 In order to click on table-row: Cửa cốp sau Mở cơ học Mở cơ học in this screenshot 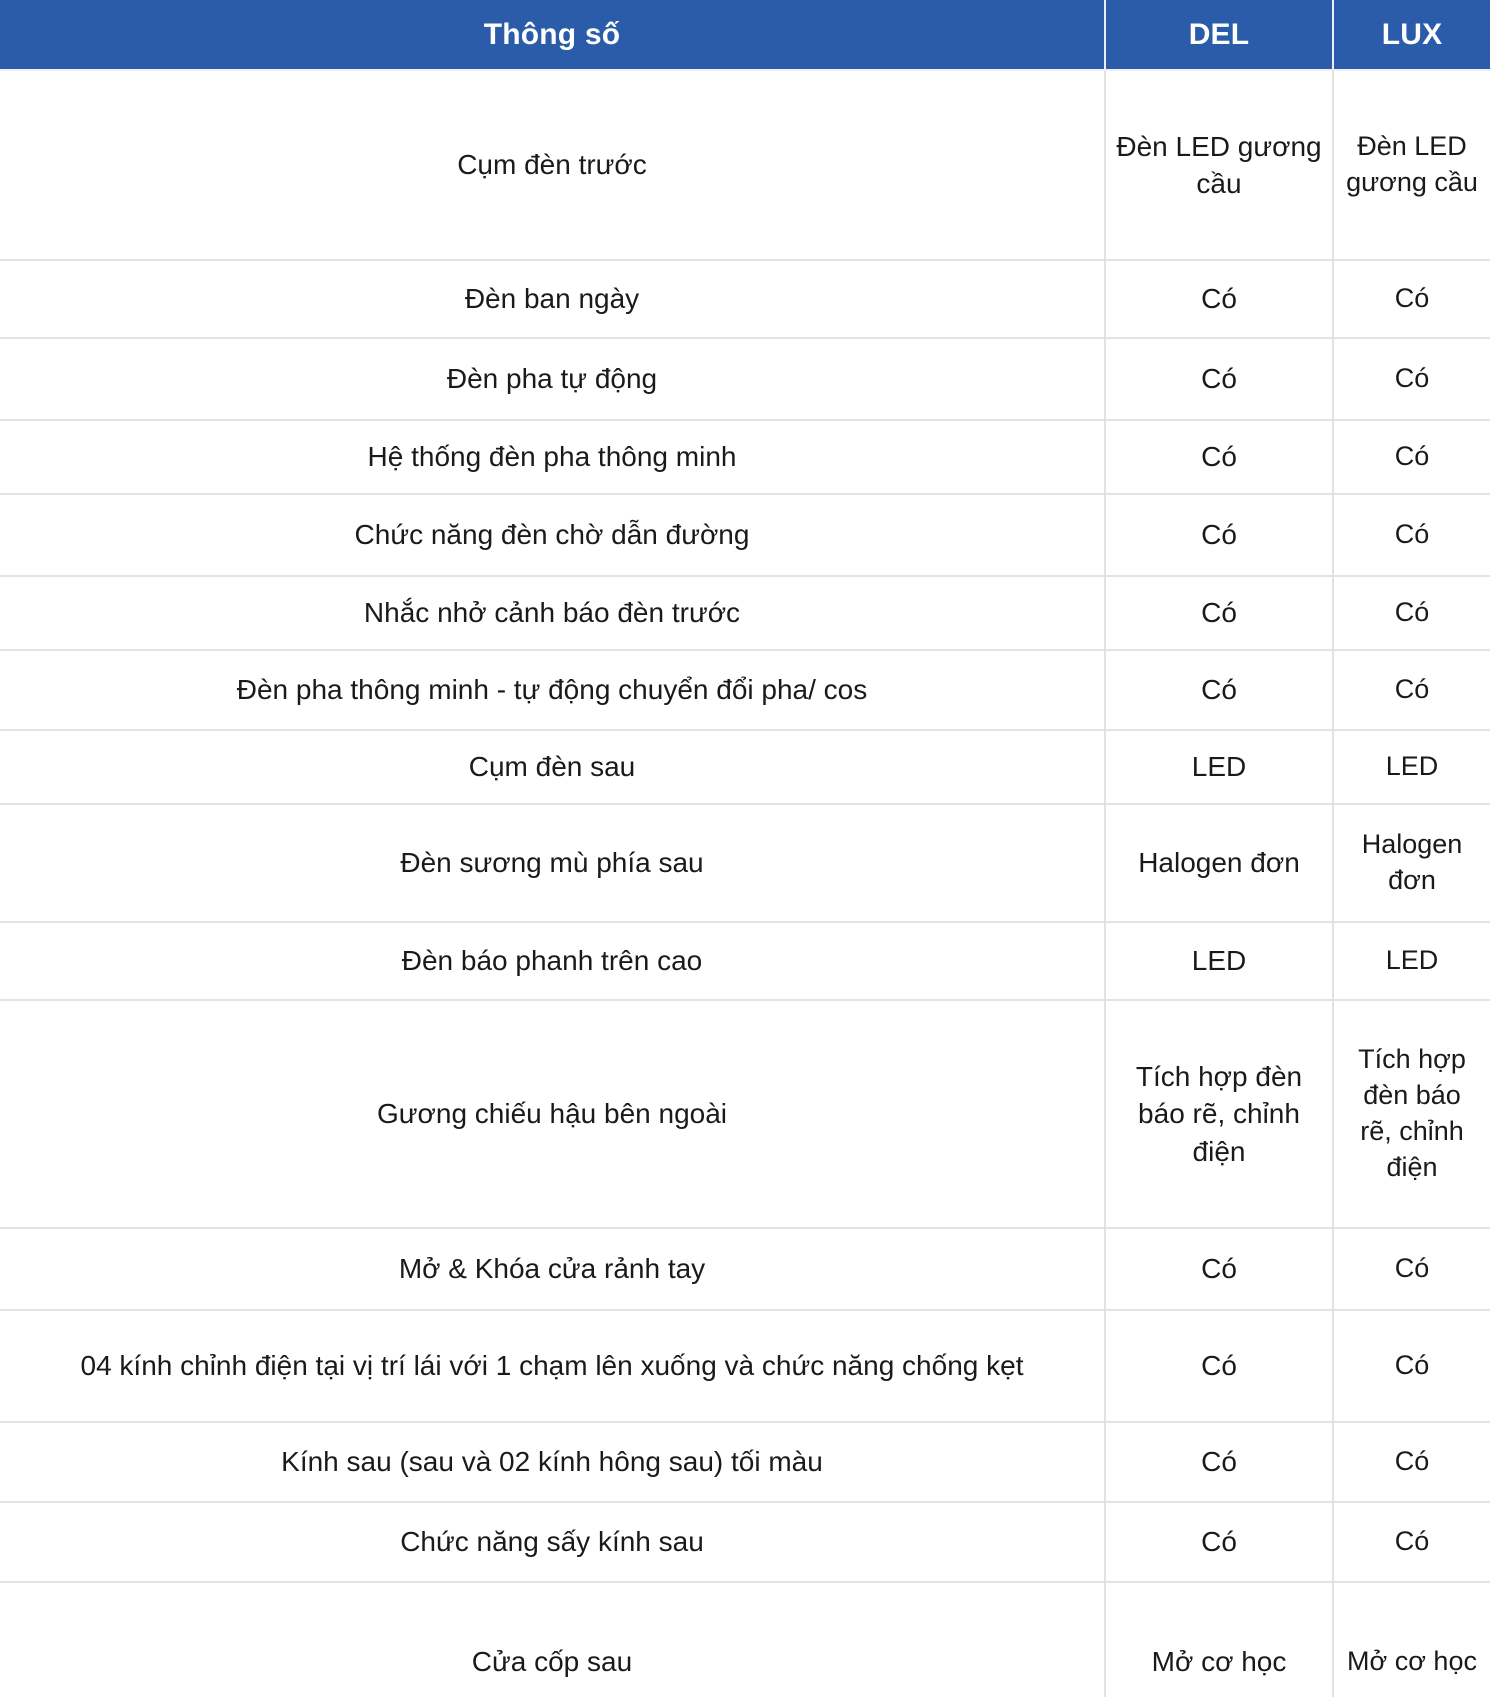, I will do `click(745, 1639)`.